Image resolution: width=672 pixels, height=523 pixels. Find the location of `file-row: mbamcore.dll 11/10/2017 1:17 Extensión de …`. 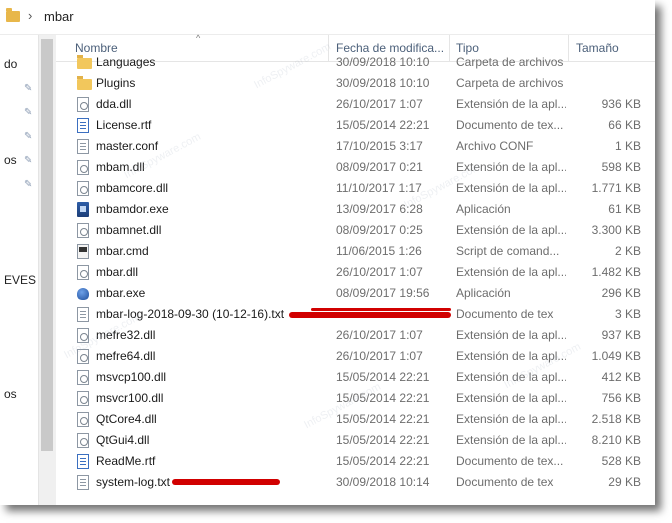

file-row: mbamcore.dll 11/10/2017 1:17 Extensión de … is located at coordinates (355, 188).